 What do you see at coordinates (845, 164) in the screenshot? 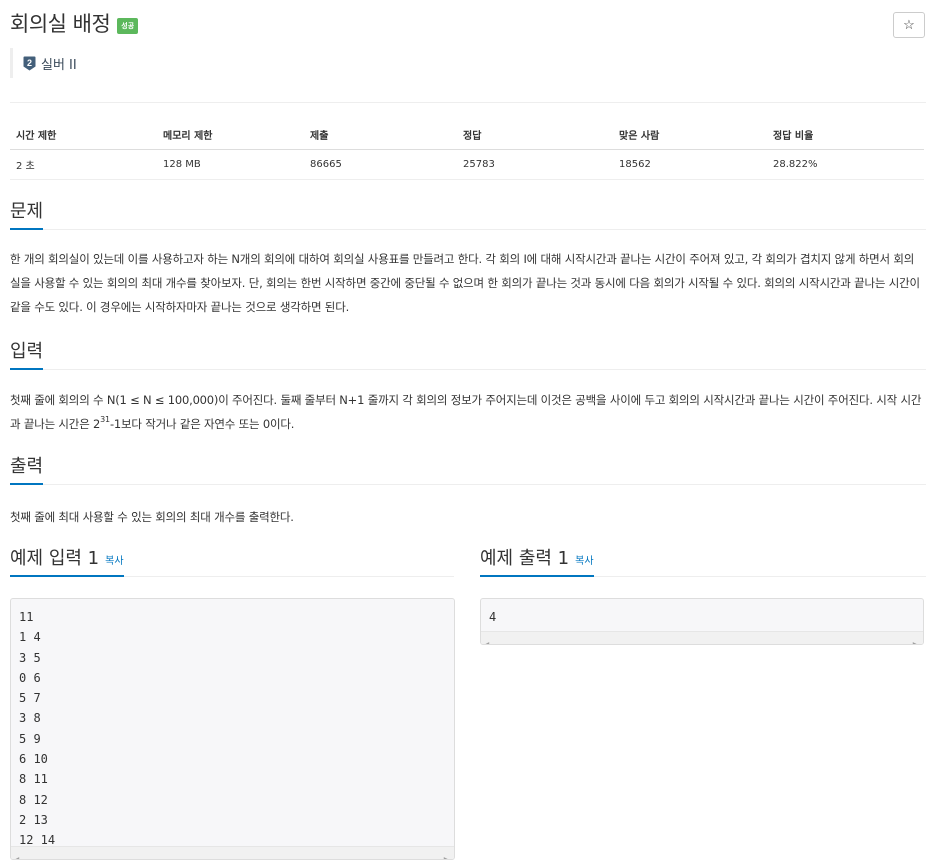
I see `value-accept-ratio: 28.822%` at bounding box center [845, 164].